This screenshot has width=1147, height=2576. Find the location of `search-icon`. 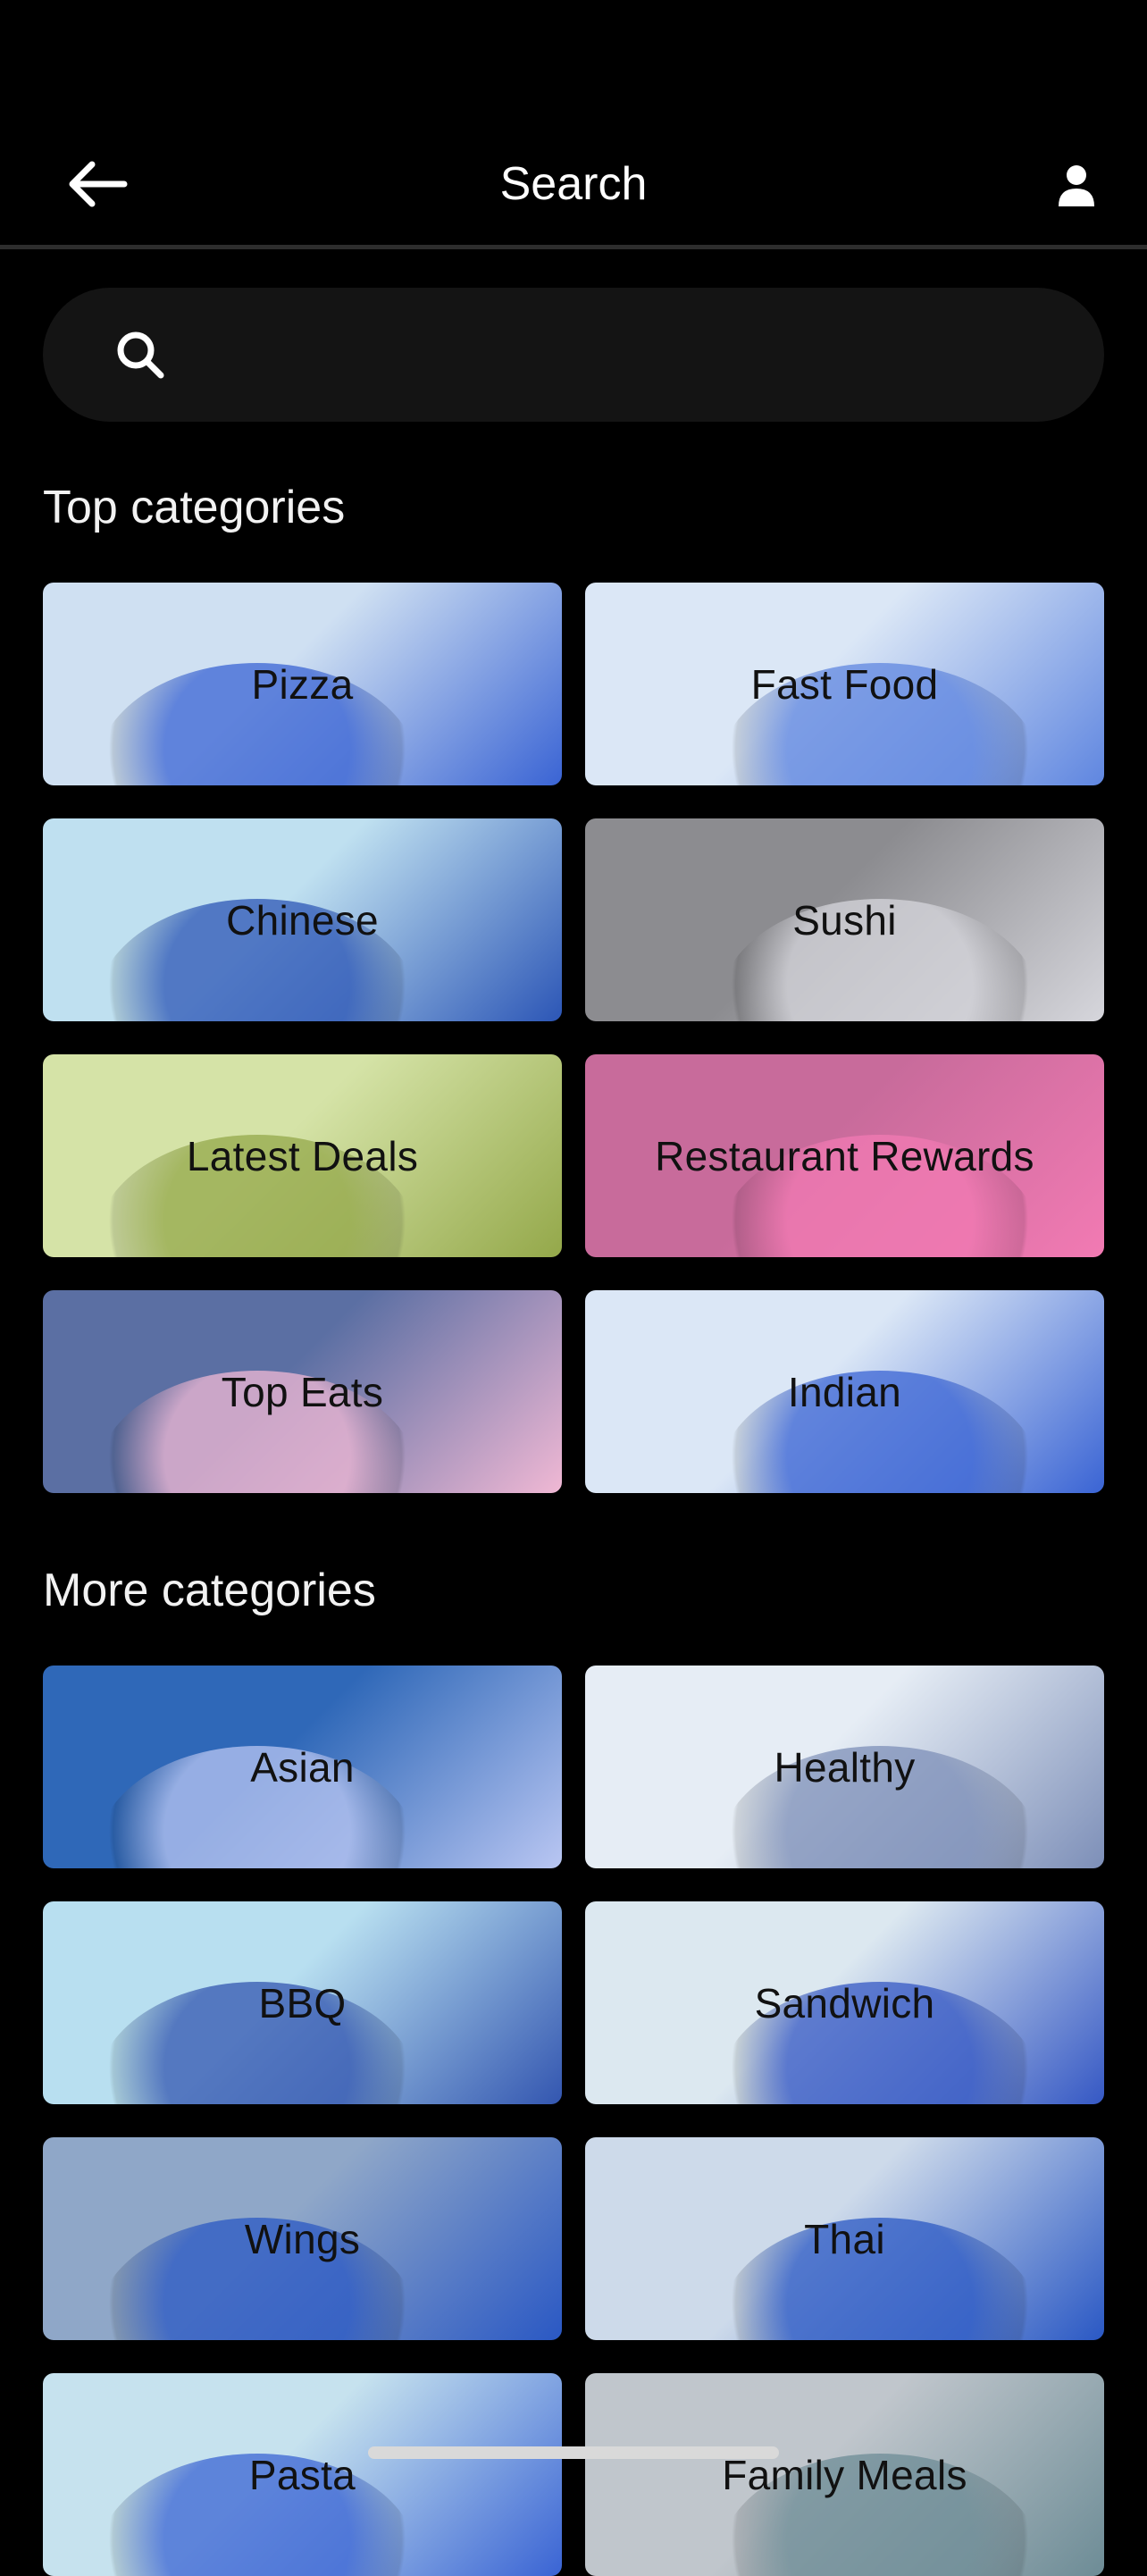

search-icon is located at coordinates (140, 355).